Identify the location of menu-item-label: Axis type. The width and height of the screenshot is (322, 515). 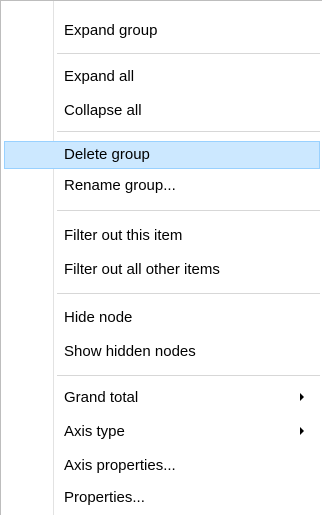
(94, 431).